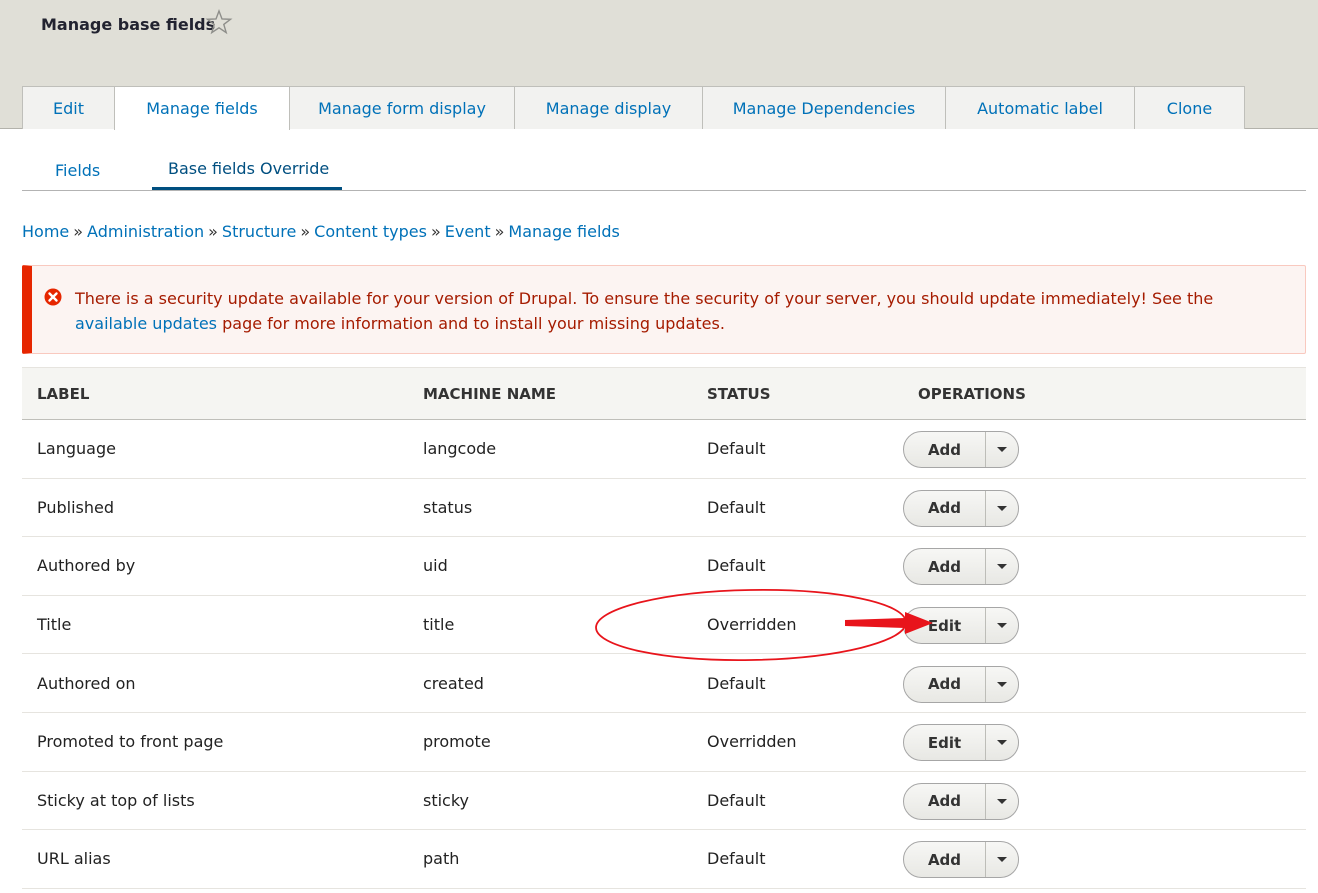  Describe the element at coordinates (435, 566) in the screenshot. I see `field-machine-name: uid` at that location.